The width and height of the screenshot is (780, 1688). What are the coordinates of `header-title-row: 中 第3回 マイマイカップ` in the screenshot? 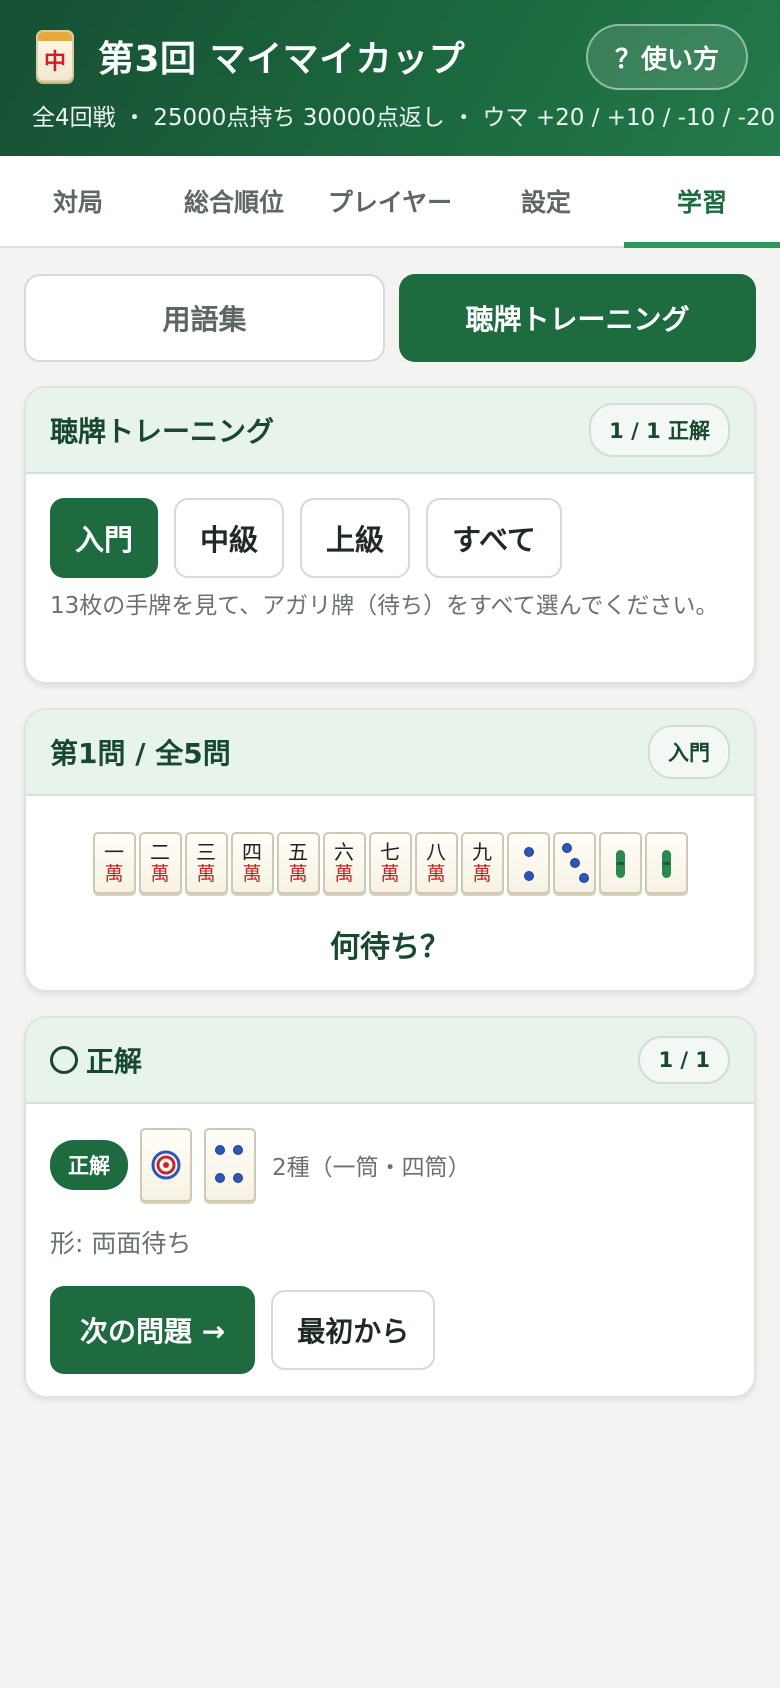 It's located at (250, 56).